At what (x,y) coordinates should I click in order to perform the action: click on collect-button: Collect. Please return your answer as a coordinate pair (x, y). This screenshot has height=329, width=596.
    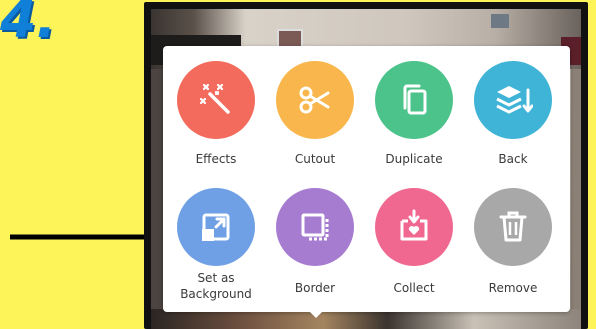
    Looking at the image, I should click on (414, 242).